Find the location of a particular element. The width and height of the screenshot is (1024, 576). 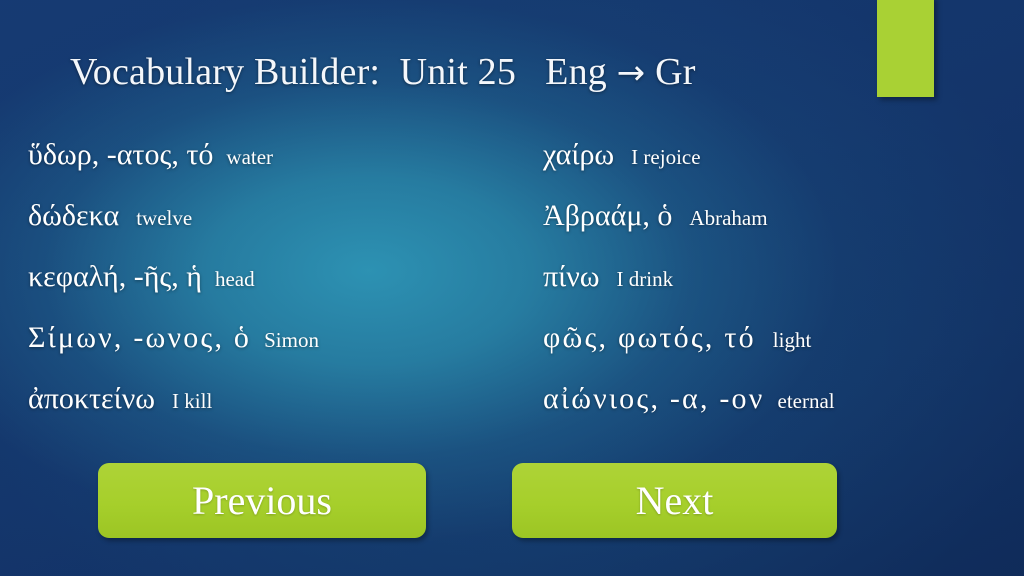

accent-block is located at coordinates (905, 48).